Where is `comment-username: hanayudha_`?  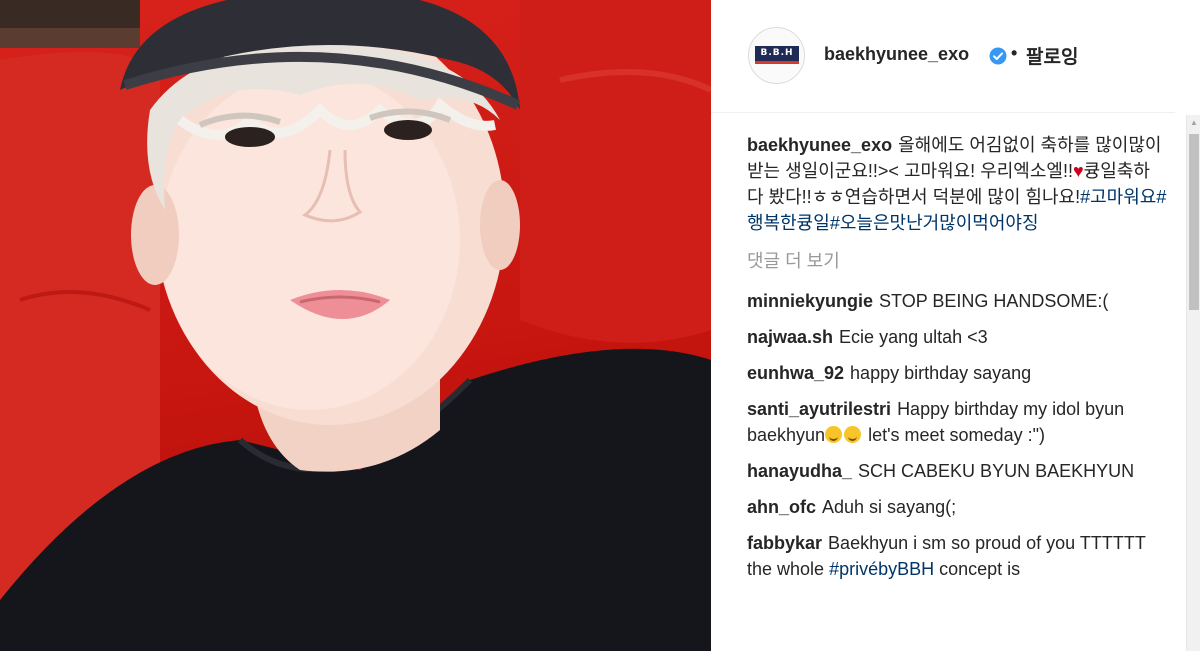 comment-username: hanayudha_ is located at coordinates (799, 471).